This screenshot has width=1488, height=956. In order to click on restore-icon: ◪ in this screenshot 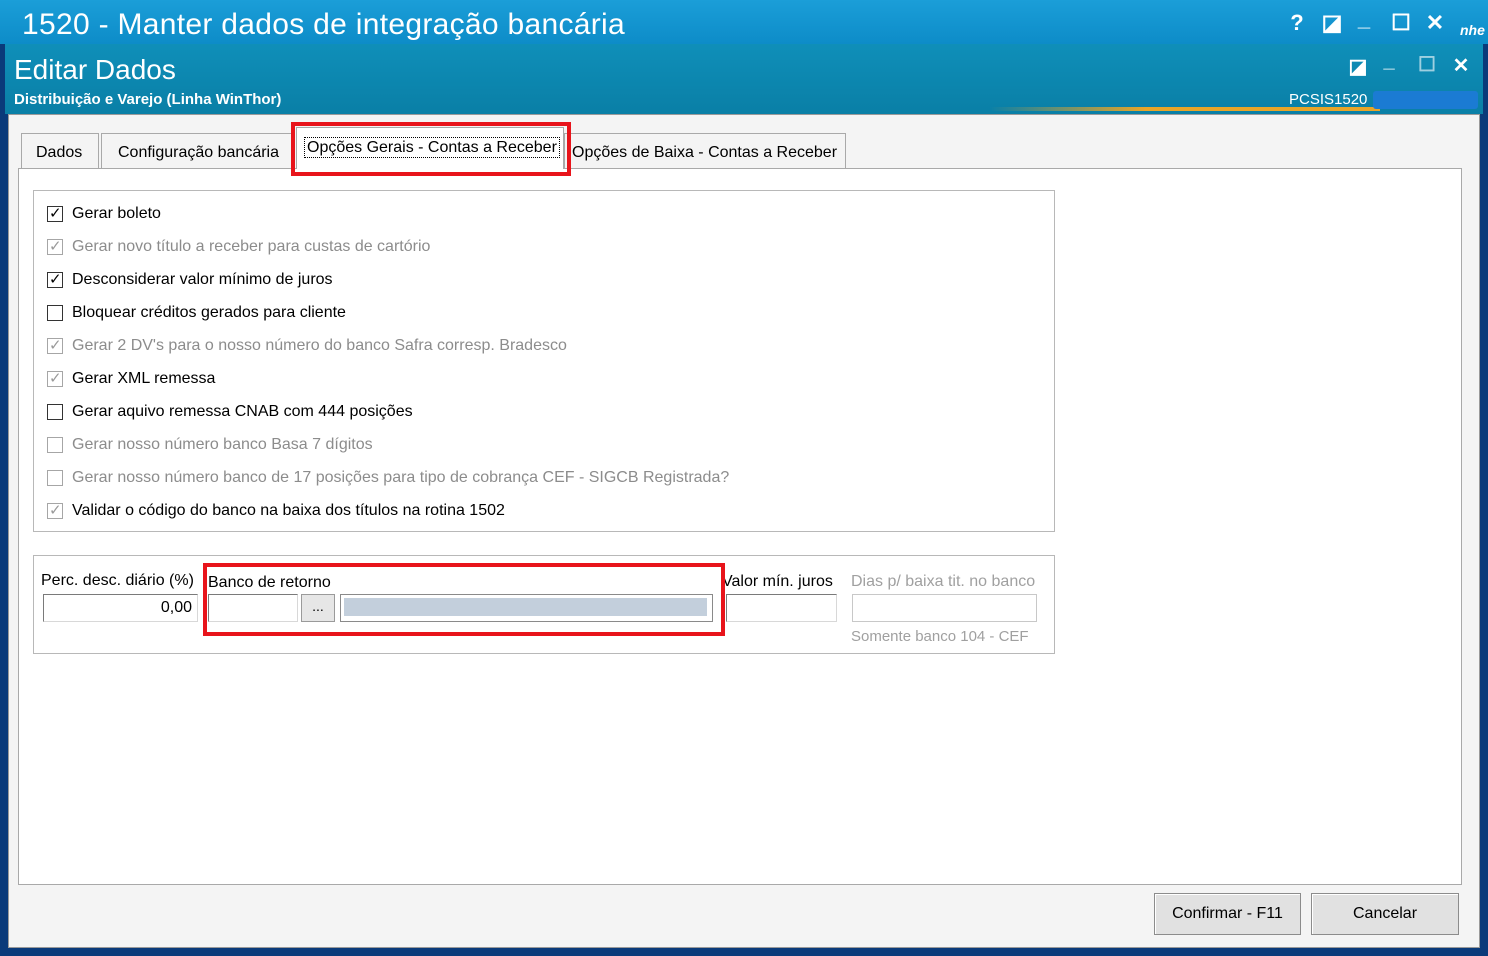, I will do `click(1332, 23)`.